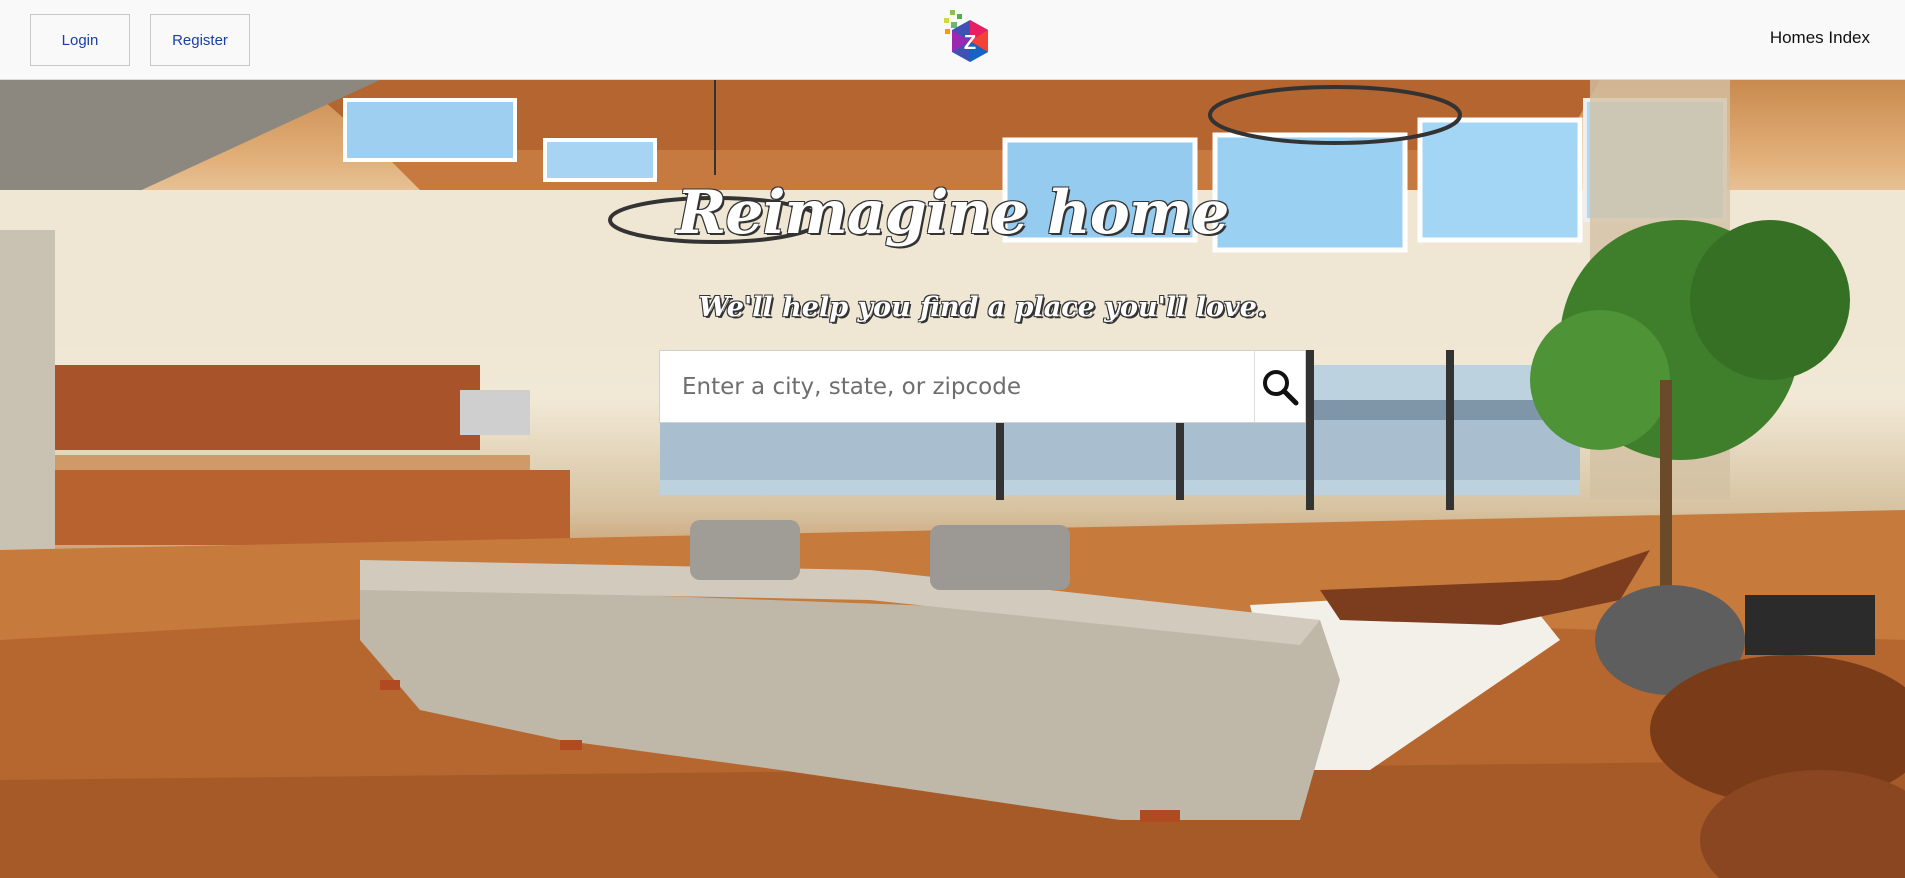 This screenshot has height=878, width=1905. I want to click on z-logo-icon: Z, so click(968, 40).